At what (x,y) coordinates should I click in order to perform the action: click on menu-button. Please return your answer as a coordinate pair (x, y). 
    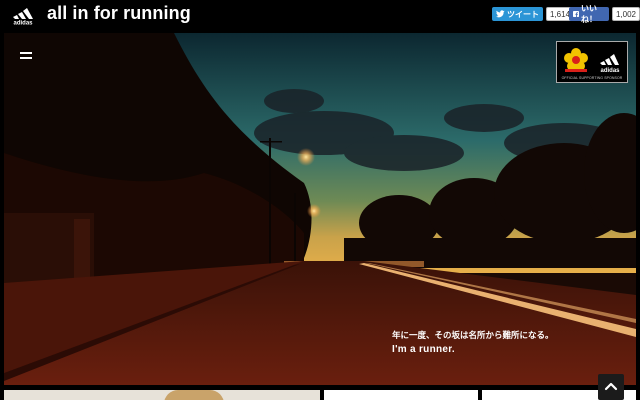
    Looking at the image, I should click on (26, 56).